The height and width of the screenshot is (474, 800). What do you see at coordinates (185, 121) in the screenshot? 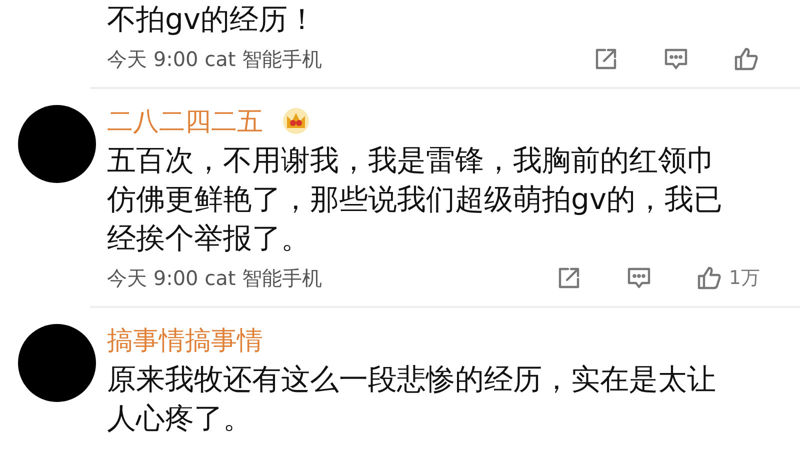
I see `username: 二八二四二五` at bounding box center [185, 121].